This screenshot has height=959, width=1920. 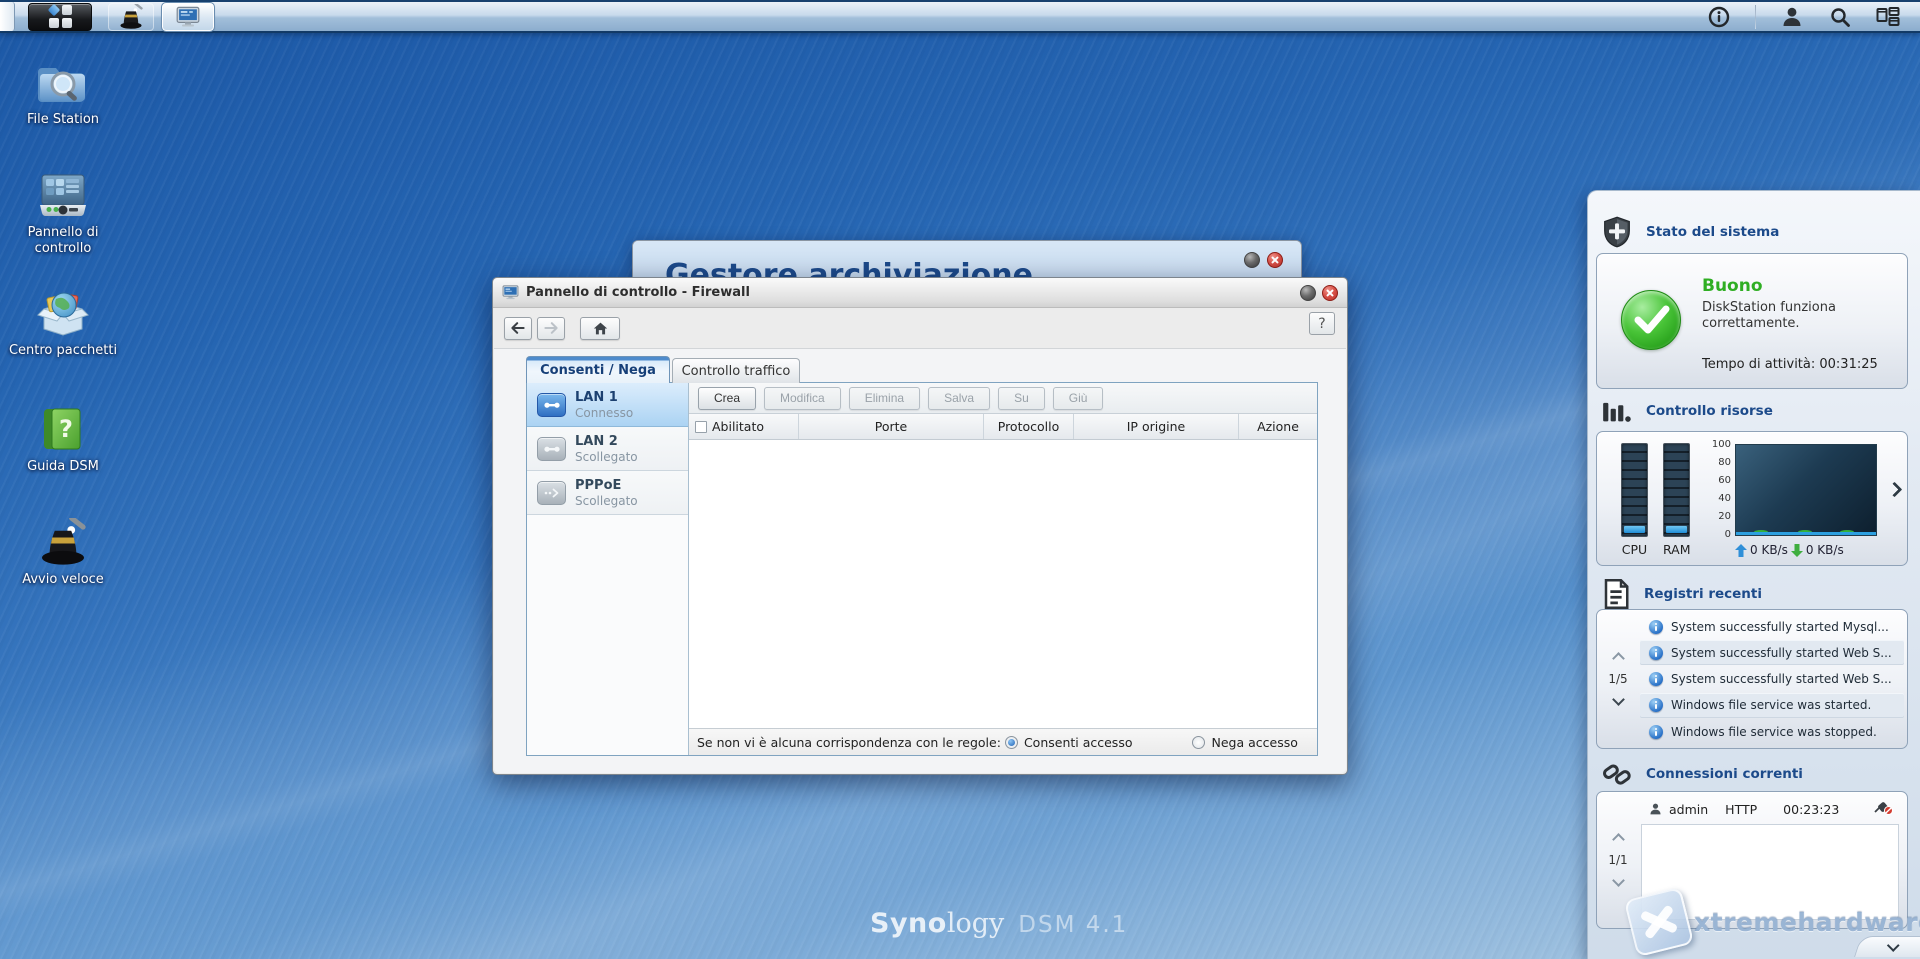 I want to click on delete-button: Elimina, so click(x=884, y=398).